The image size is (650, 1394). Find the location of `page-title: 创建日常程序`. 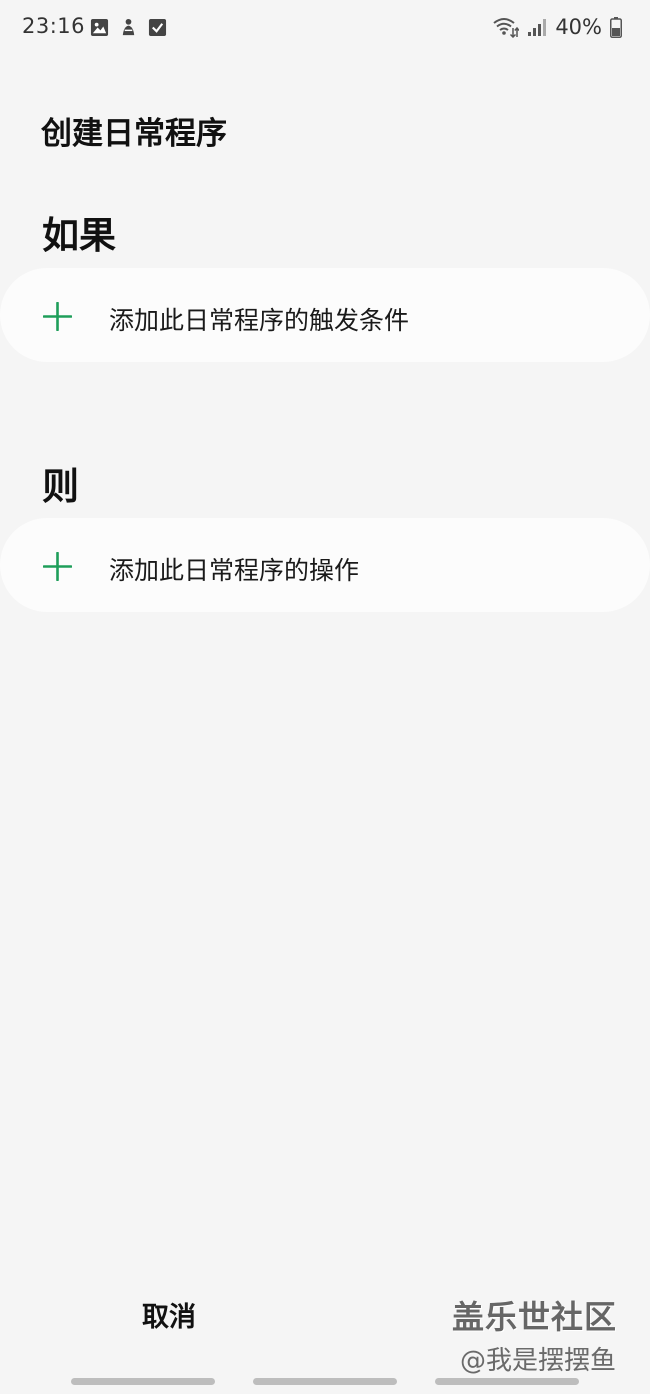

page-title: 创建日常程序 is located at coordinates (134, 134).